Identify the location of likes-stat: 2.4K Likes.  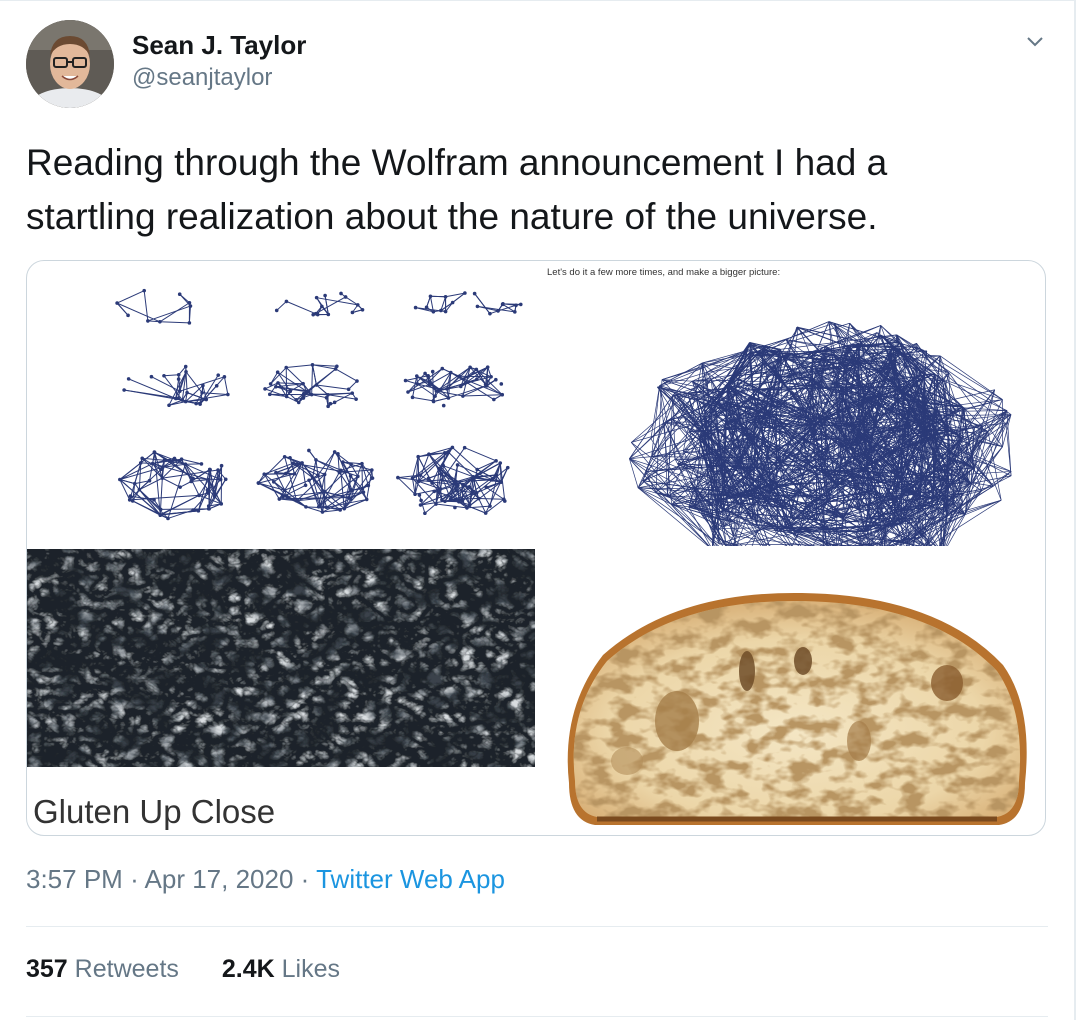
(281, 969).